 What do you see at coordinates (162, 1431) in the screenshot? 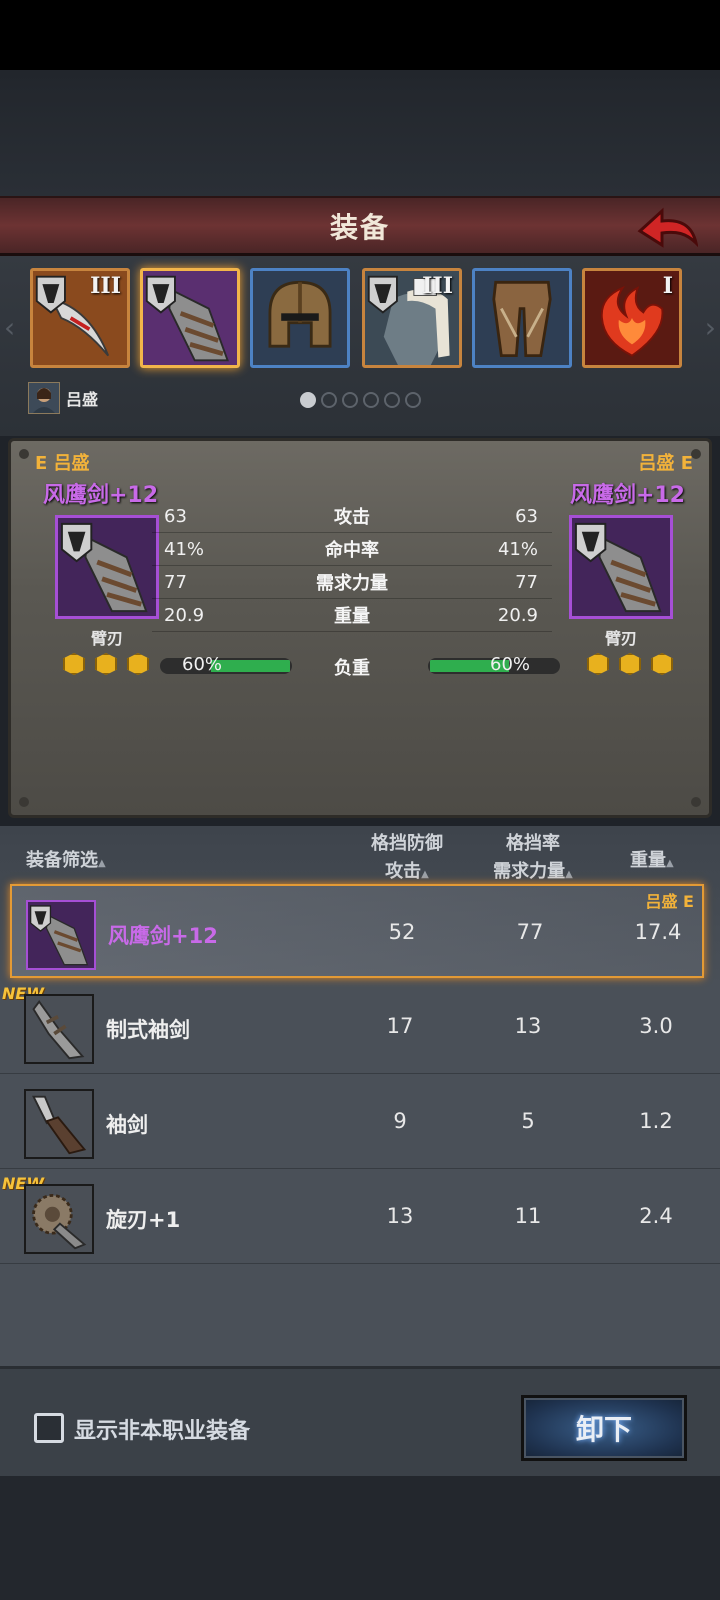
I see `show-other-class-label: 显示非本职业装备` at bounding box center [162, 1431].